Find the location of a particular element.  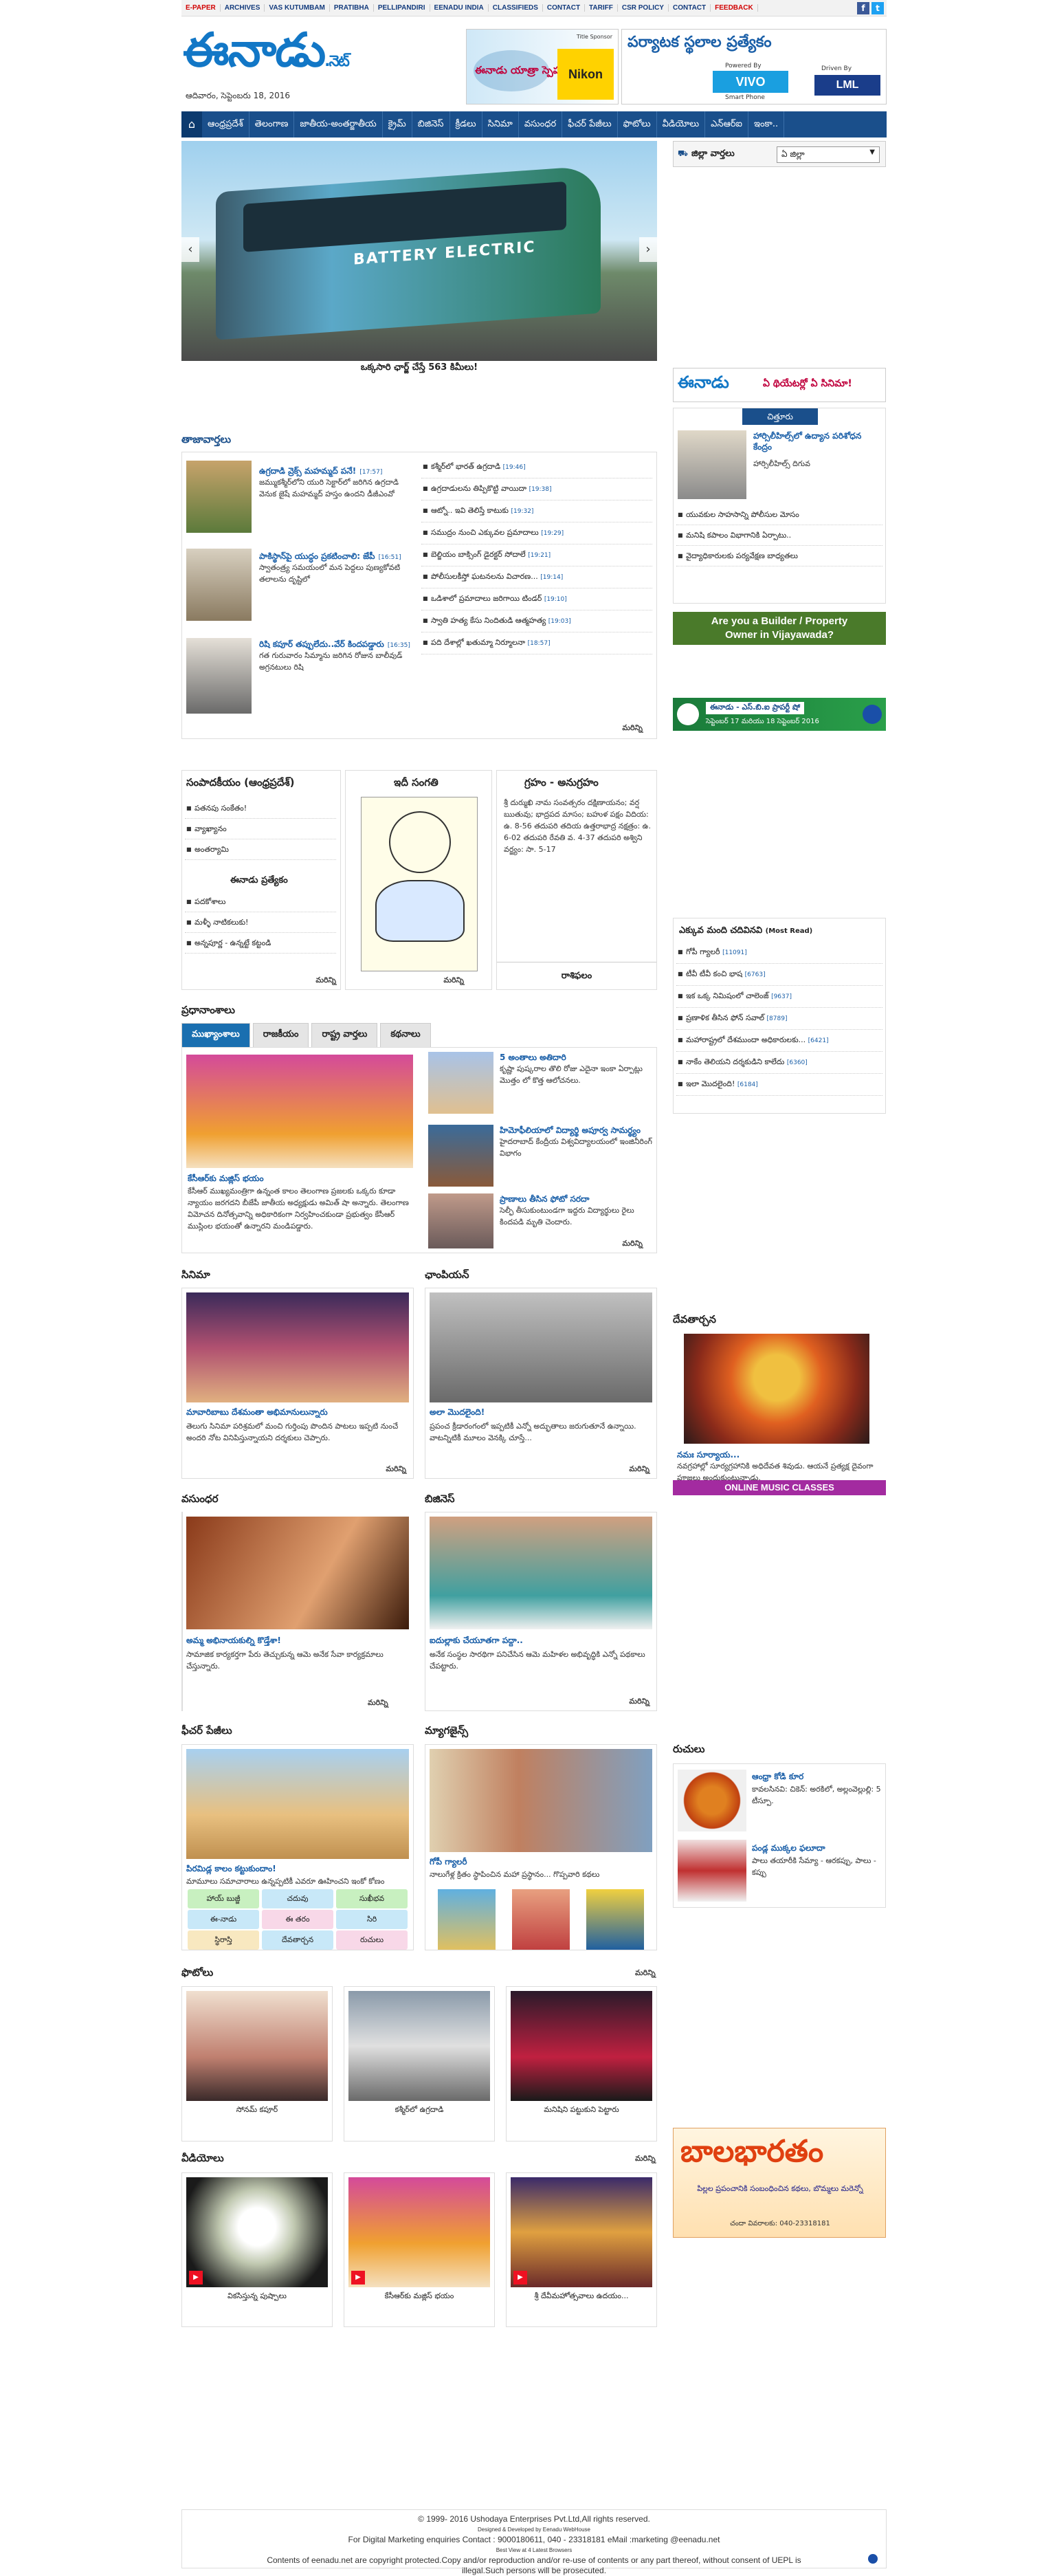

nav-item-cinema: సినిమా is located at coordinates (500, 124).